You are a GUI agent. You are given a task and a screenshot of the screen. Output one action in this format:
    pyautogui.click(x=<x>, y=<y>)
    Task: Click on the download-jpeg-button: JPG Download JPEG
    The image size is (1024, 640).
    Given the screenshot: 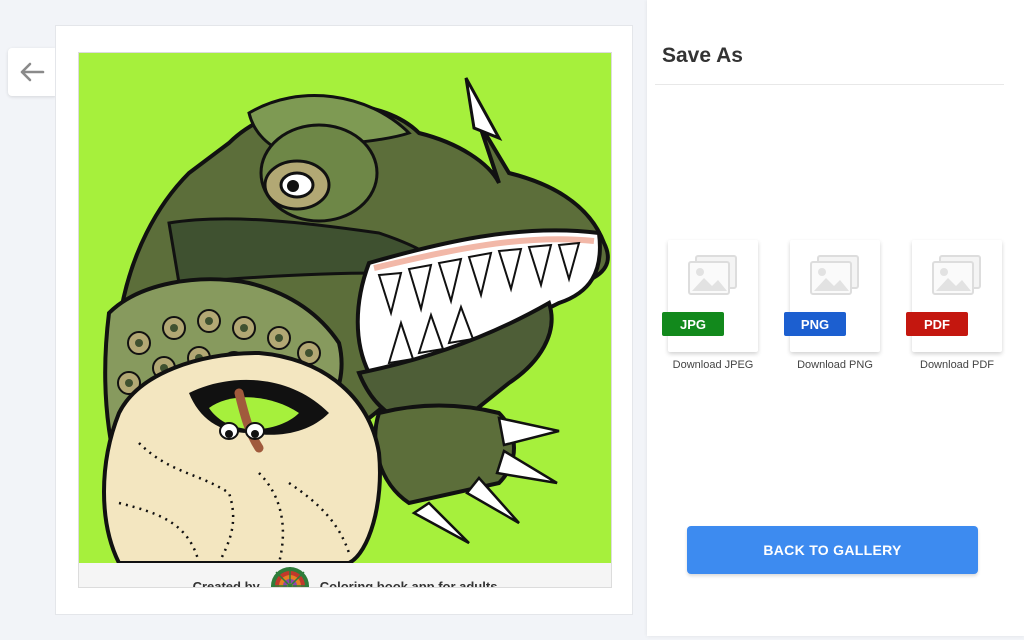 What is the action you would take?
    pyautogui.click(x=712, y=305)
    